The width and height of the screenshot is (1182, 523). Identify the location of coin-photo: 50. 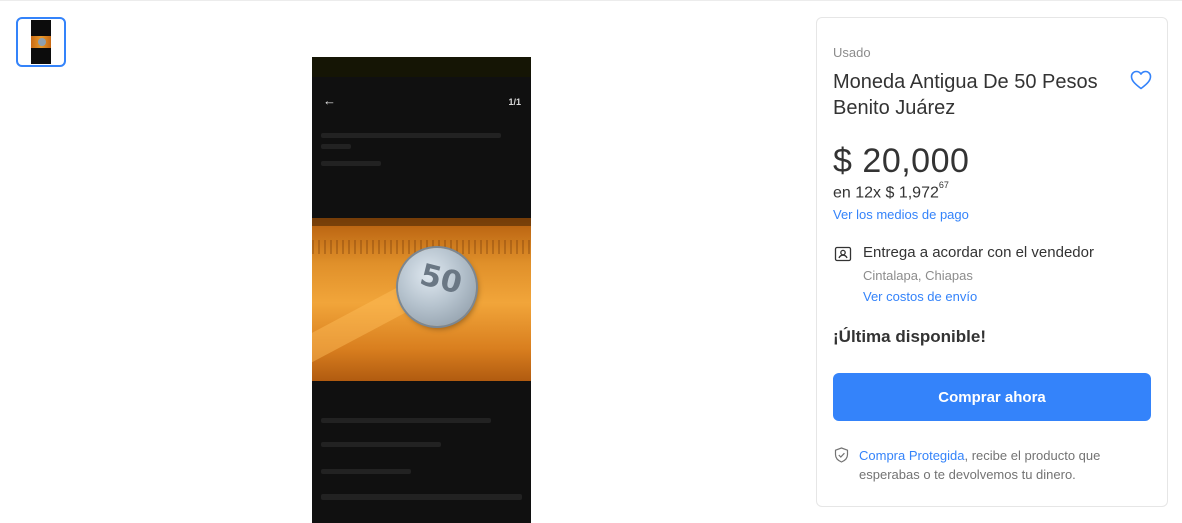
(421, 299).